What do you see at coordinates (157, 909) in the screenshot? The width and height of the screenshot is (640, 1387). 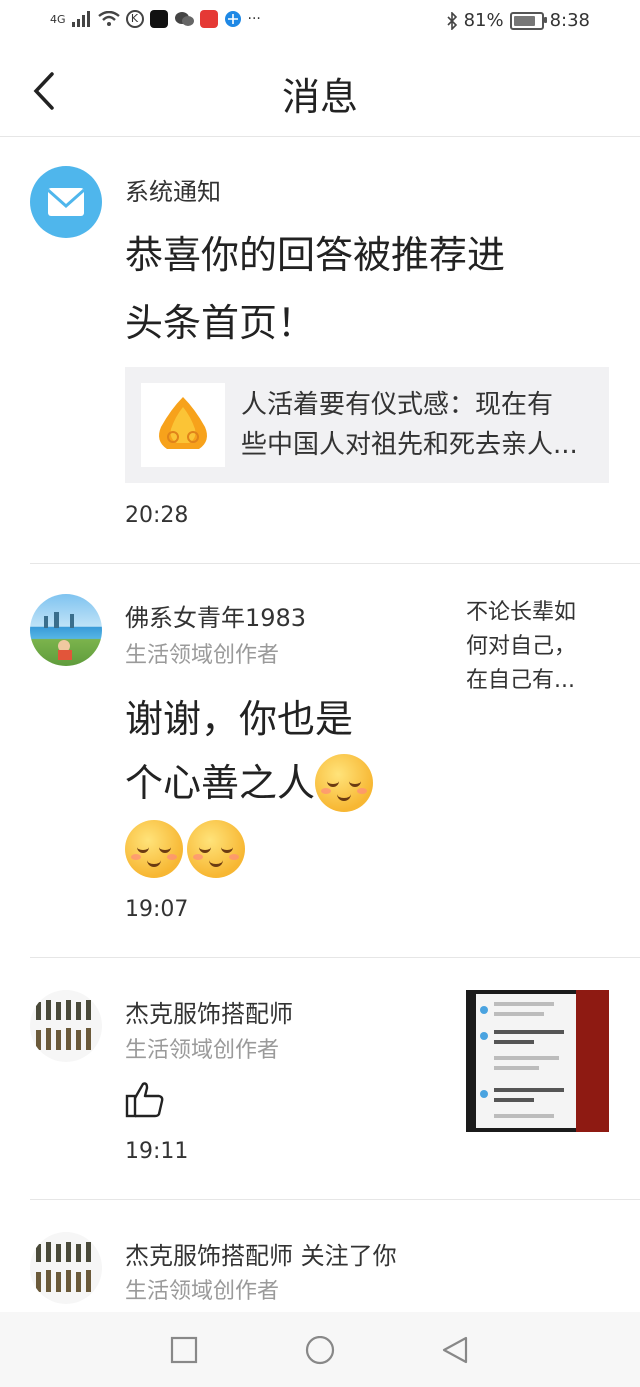 I see `message-time: 19:07` at bounding box center [157, 909].